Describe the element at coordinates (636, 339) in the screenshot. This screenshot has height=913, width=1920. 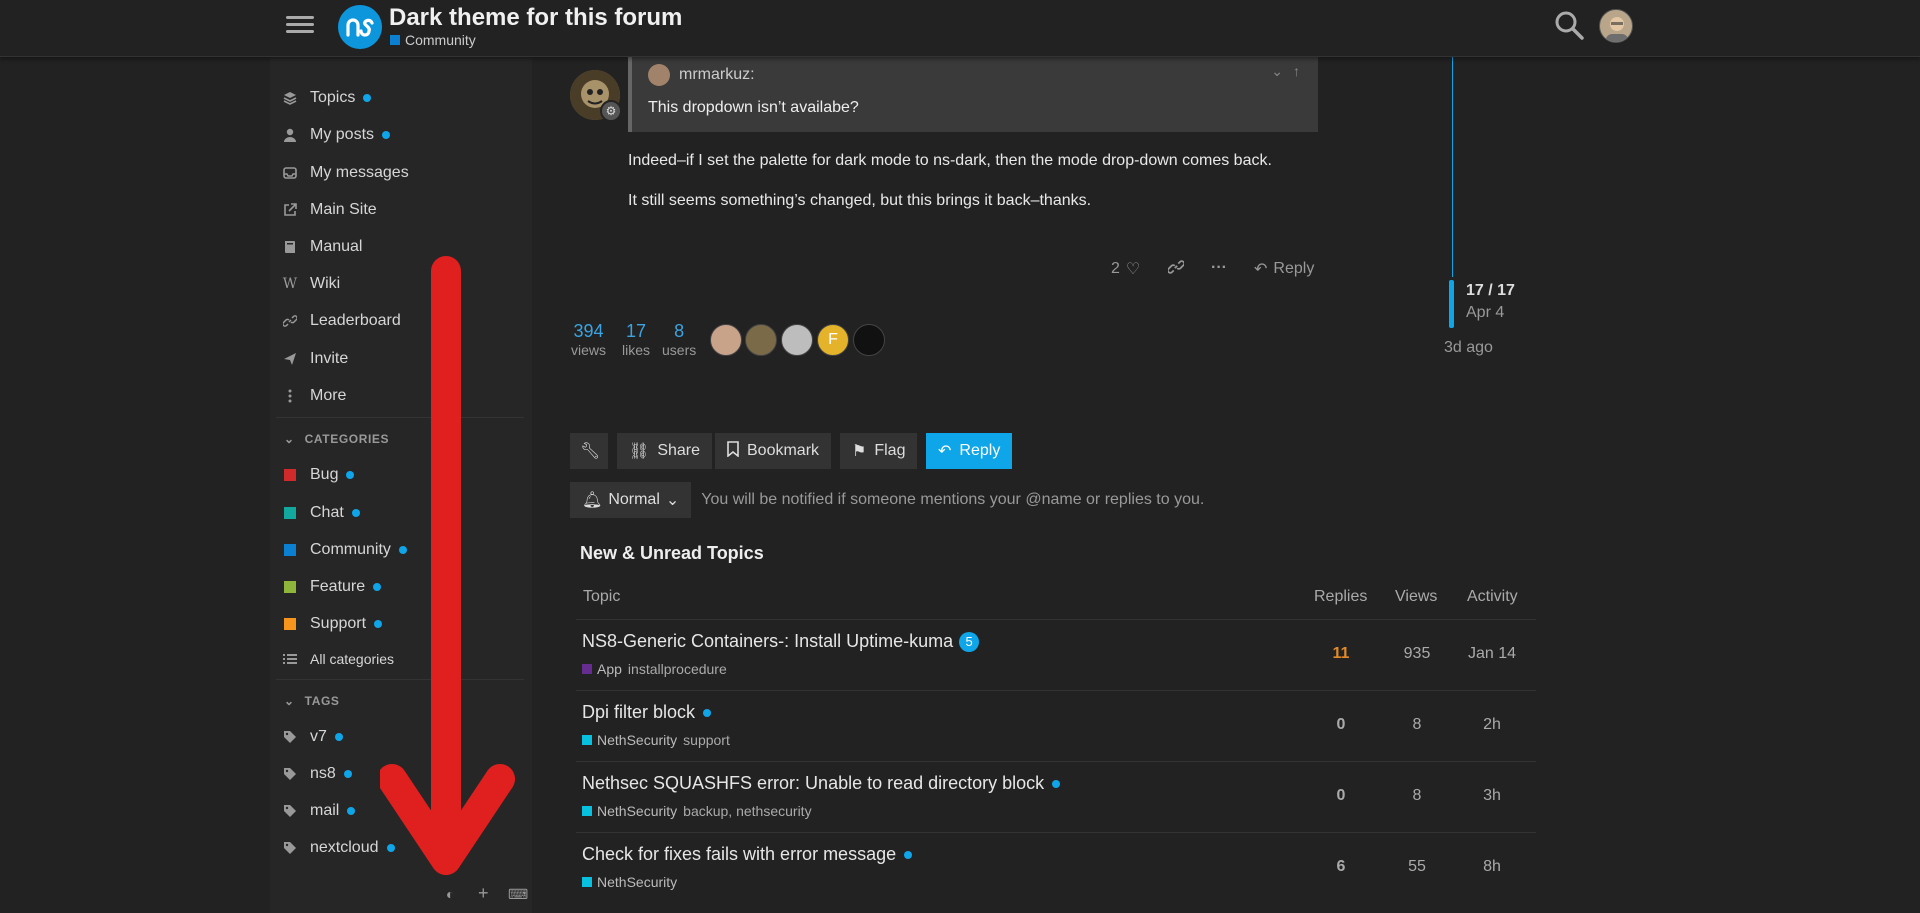
I see `likes-stat: 17 likes` at that location.